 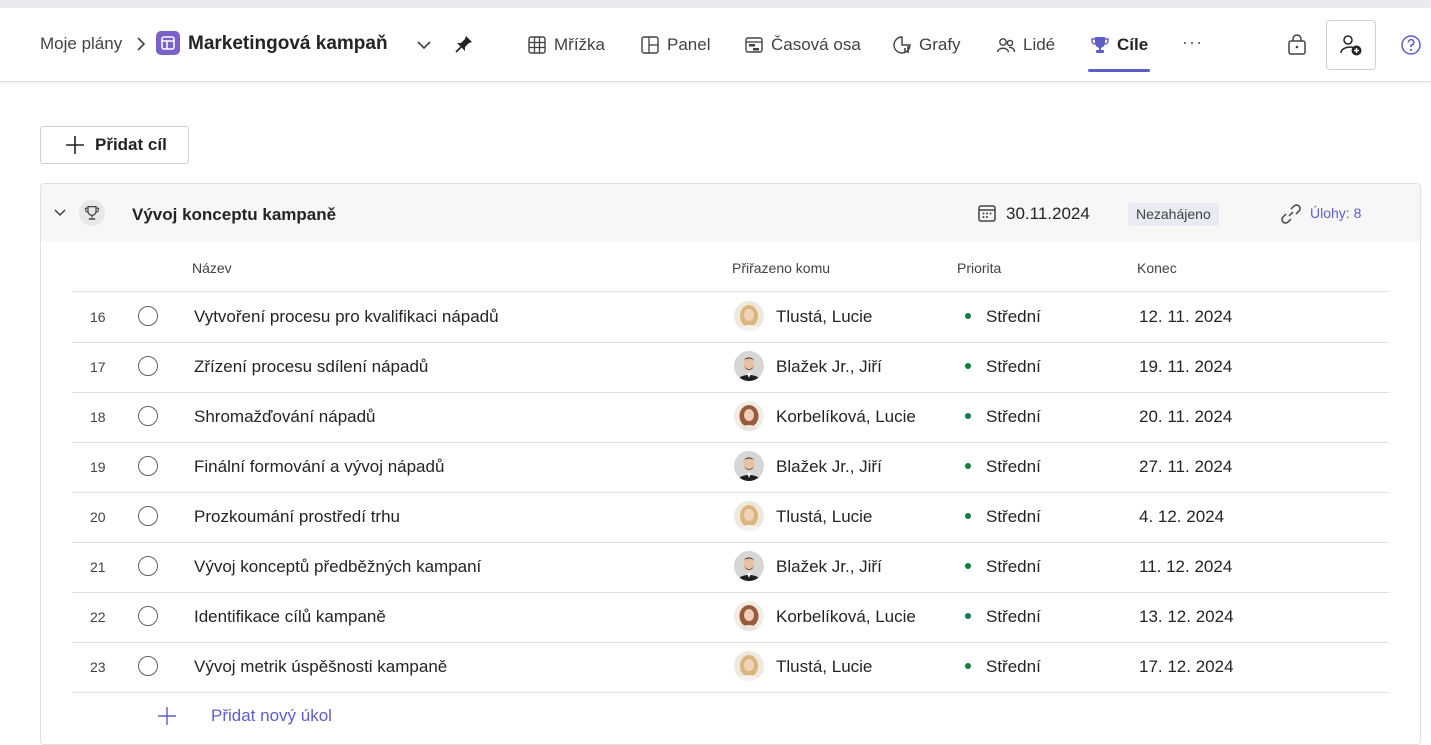 I want to click on charts-icon, so click(x=902, y=45).